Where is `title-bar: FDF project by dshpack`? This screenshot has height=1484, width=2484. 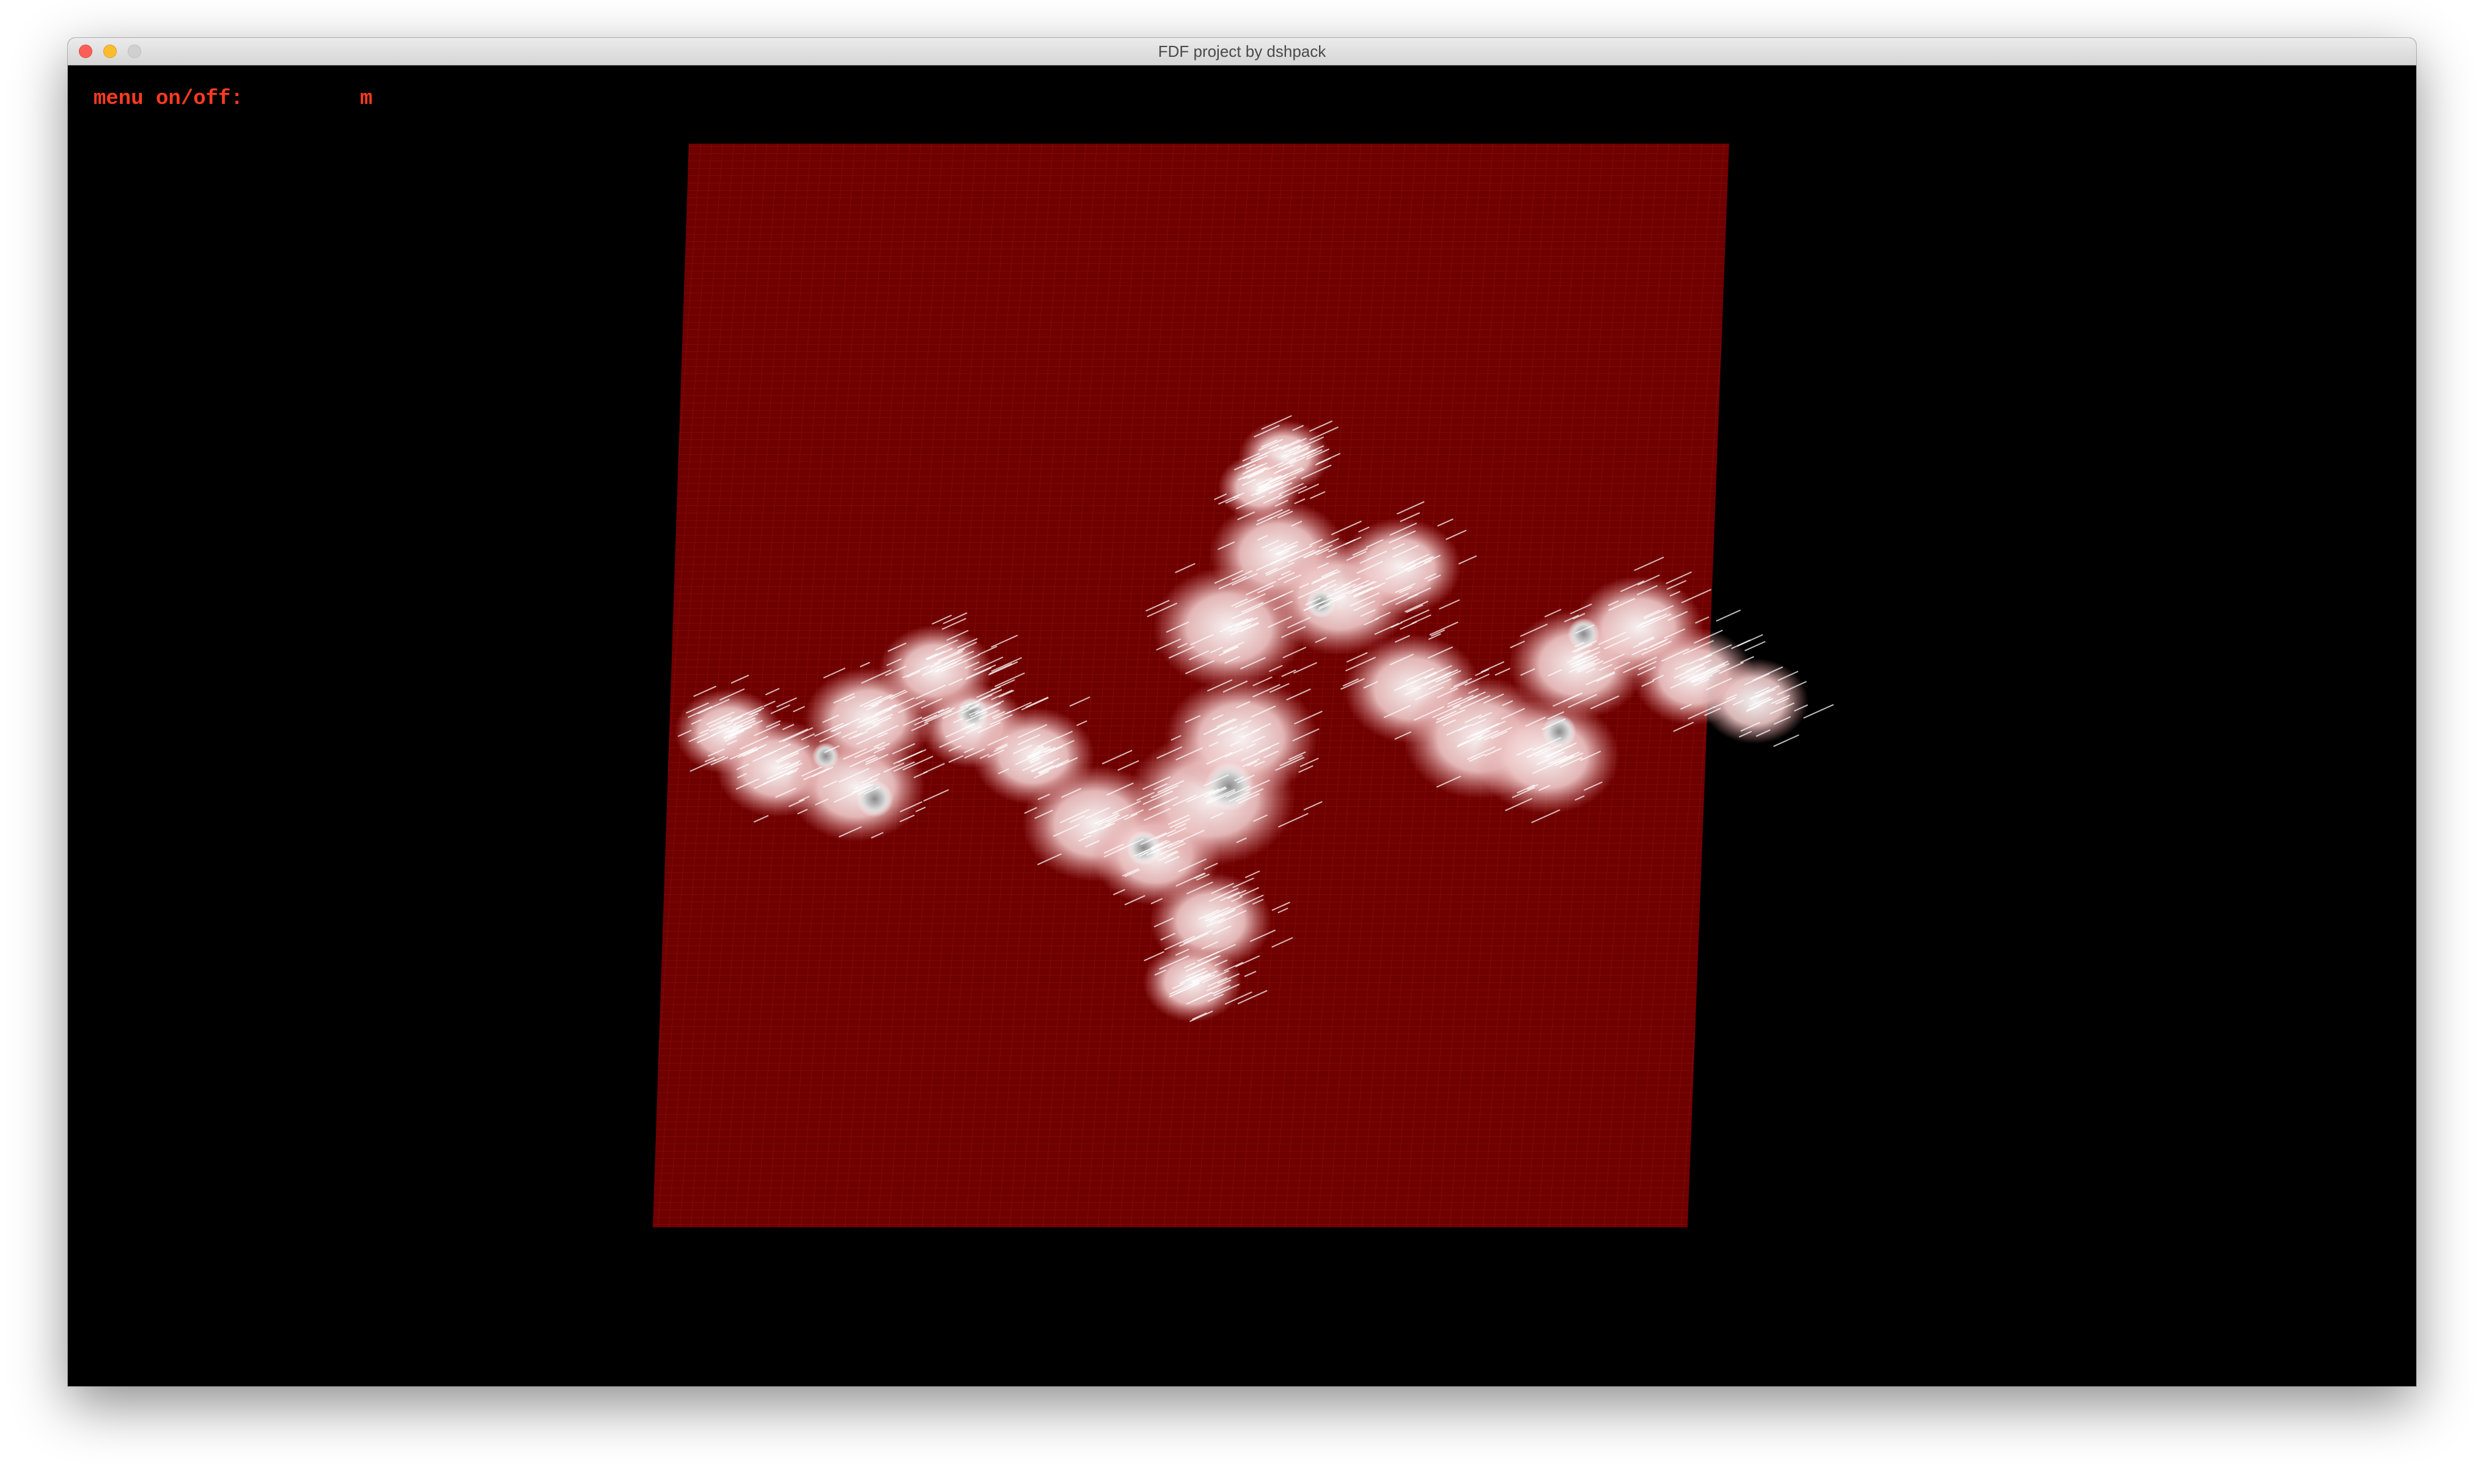
title-bar: FDF project by dshpack is located at coordinates (1242, 51).